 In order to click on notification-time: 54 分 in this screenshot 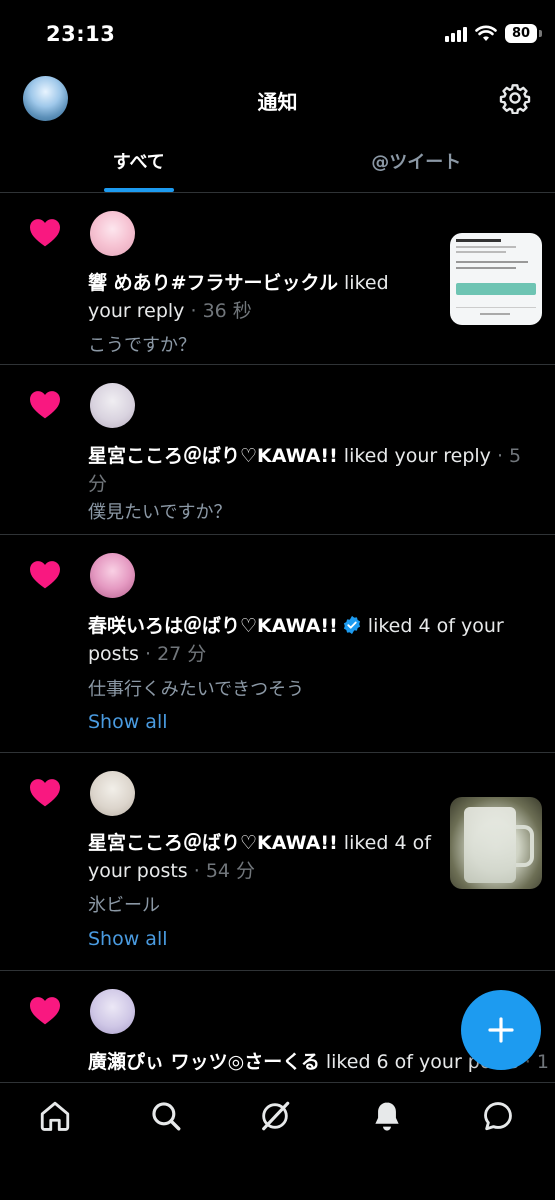, I will do `click(230, 871)`.